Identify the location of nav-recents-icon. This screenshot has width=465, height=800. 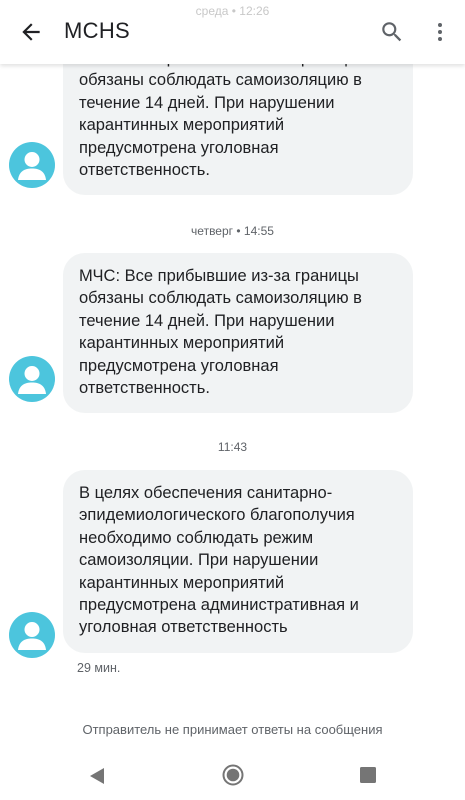
(368, 775).